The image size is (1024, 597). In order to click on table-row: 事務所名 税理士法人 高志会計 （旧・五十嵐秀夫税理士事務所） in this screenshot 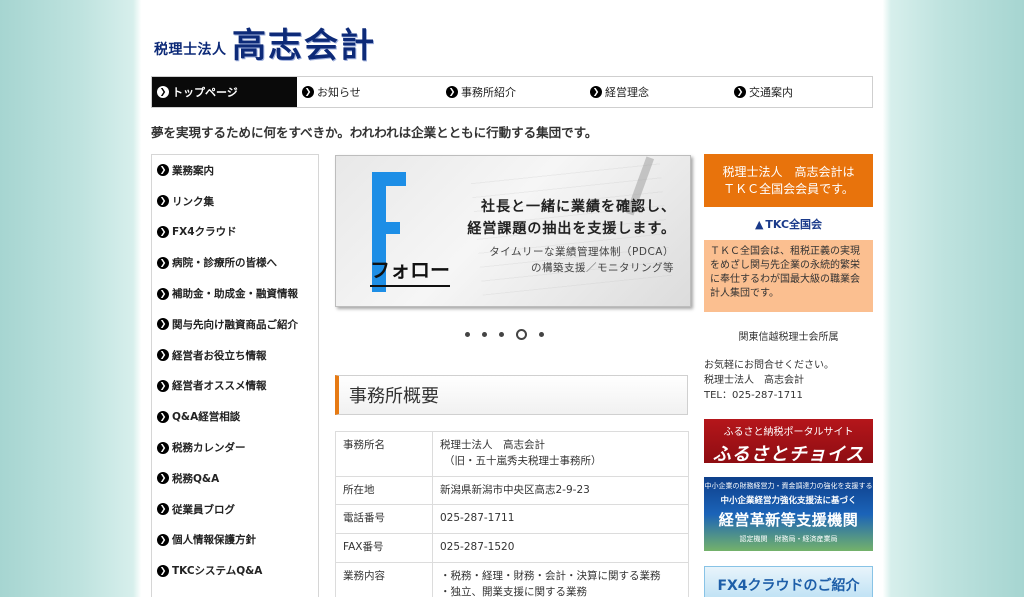, I will do `click(512, 454)`.